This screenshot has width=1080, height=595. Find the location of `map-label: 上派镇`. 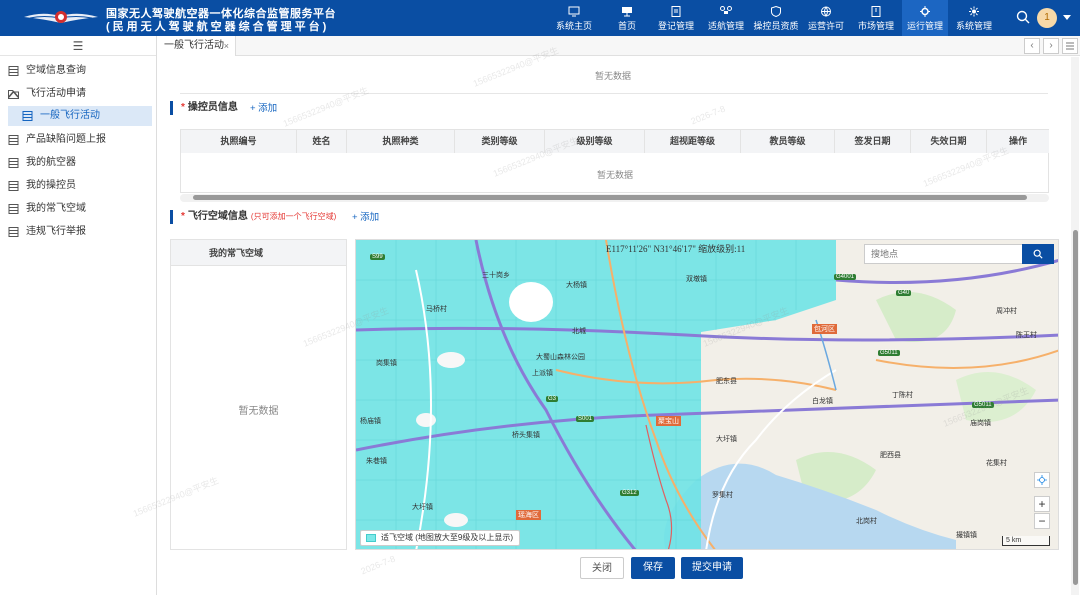

map-label: 上派镇 is located at coordinates (542, 373).